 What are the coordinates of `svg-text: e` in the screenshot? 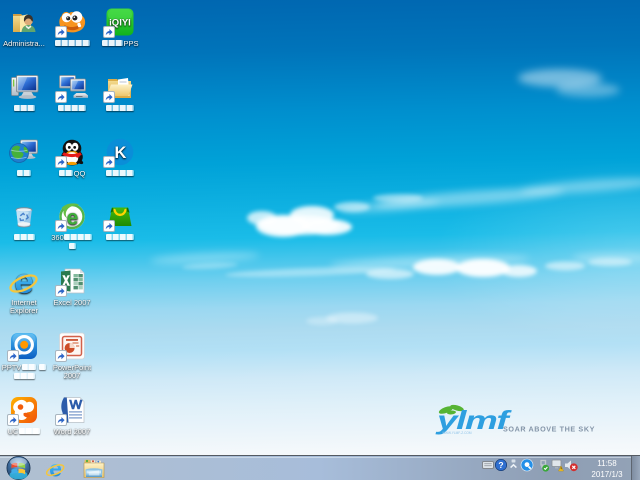 It's located at (73, 218).